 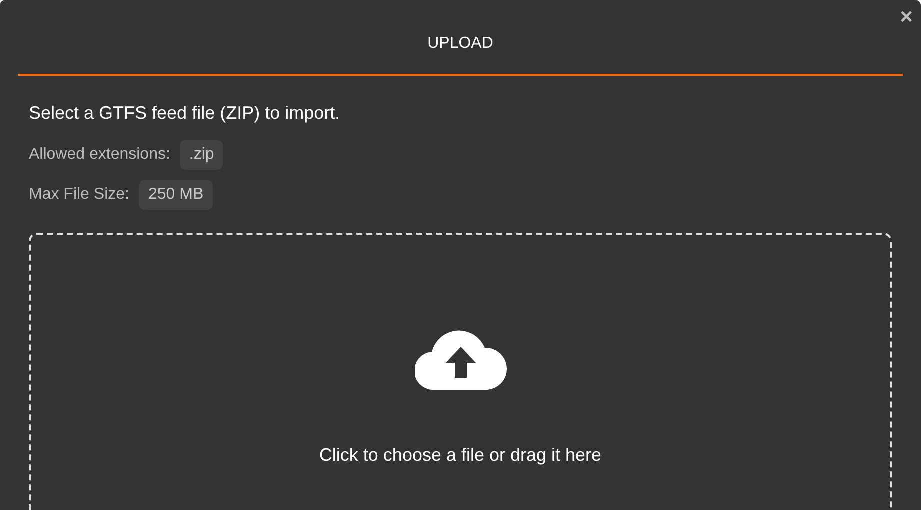 I want to click on info-label: Max File Size:, so click(x=79, y=195).